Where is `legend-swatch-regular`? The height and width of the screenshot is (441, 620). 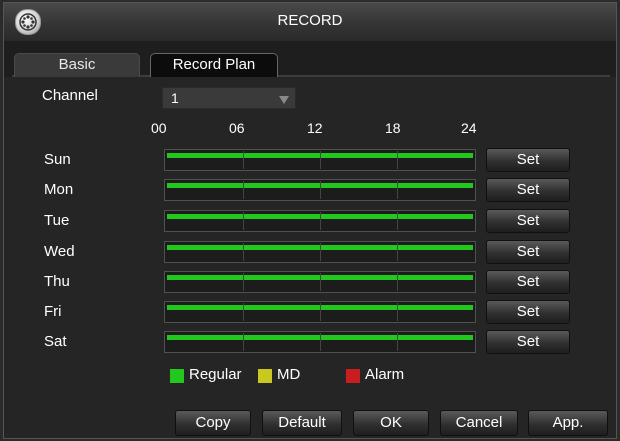
legend-swatch-regular is located at coordinates (177, 376).